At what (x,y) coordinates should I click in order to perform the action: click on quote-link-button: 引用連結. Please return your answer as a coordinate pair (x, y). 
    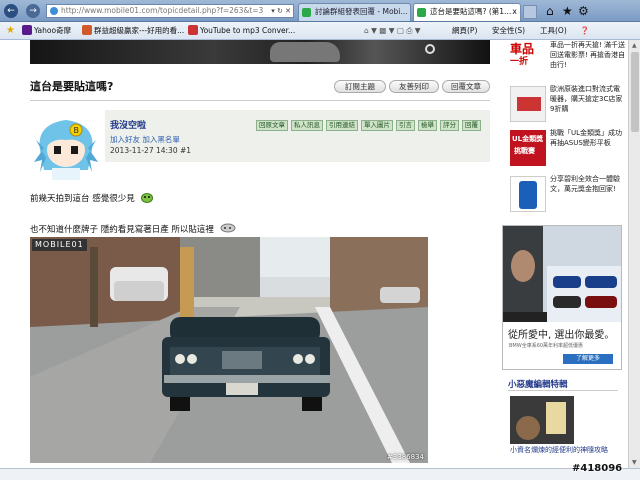
    Looking at the image, I should click on (342, 125).